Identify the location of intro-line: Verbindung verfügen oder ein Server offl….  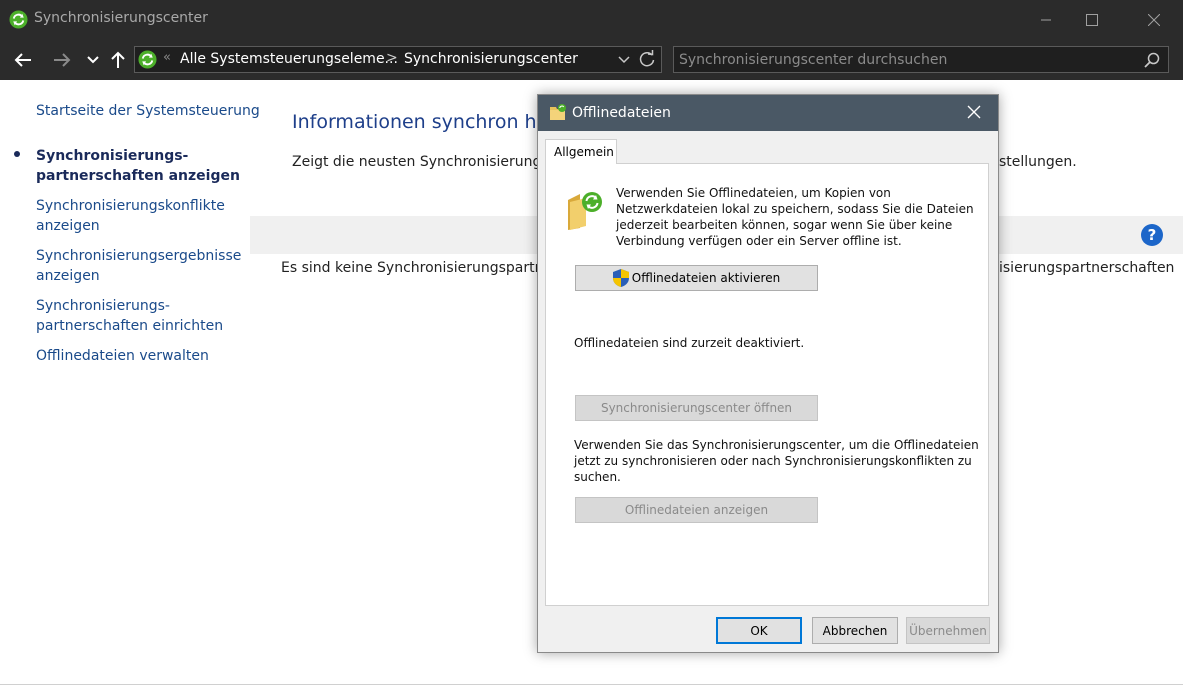
(759, 241).